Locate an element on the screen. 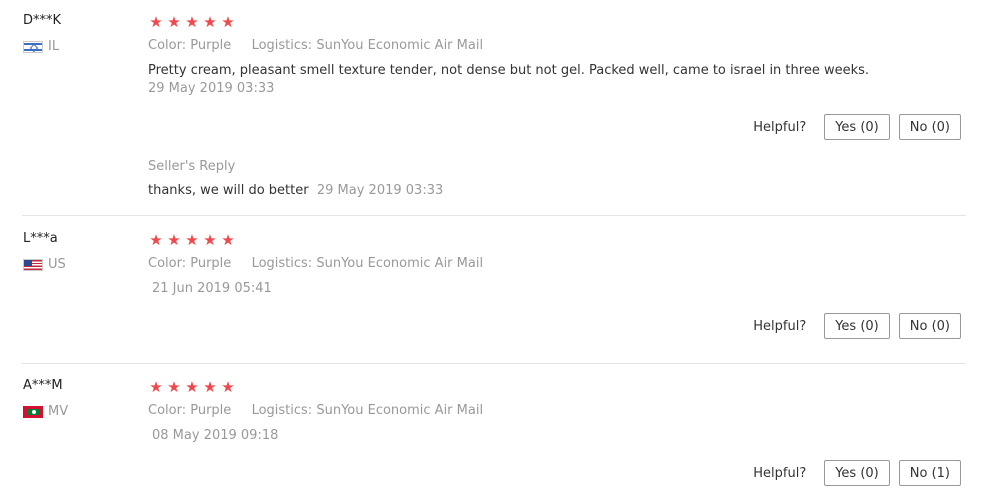 The width and height of the screenshot is (984, 500). review-date: 21 Jun 2019 05:41 is located at coordinates (212, 288).